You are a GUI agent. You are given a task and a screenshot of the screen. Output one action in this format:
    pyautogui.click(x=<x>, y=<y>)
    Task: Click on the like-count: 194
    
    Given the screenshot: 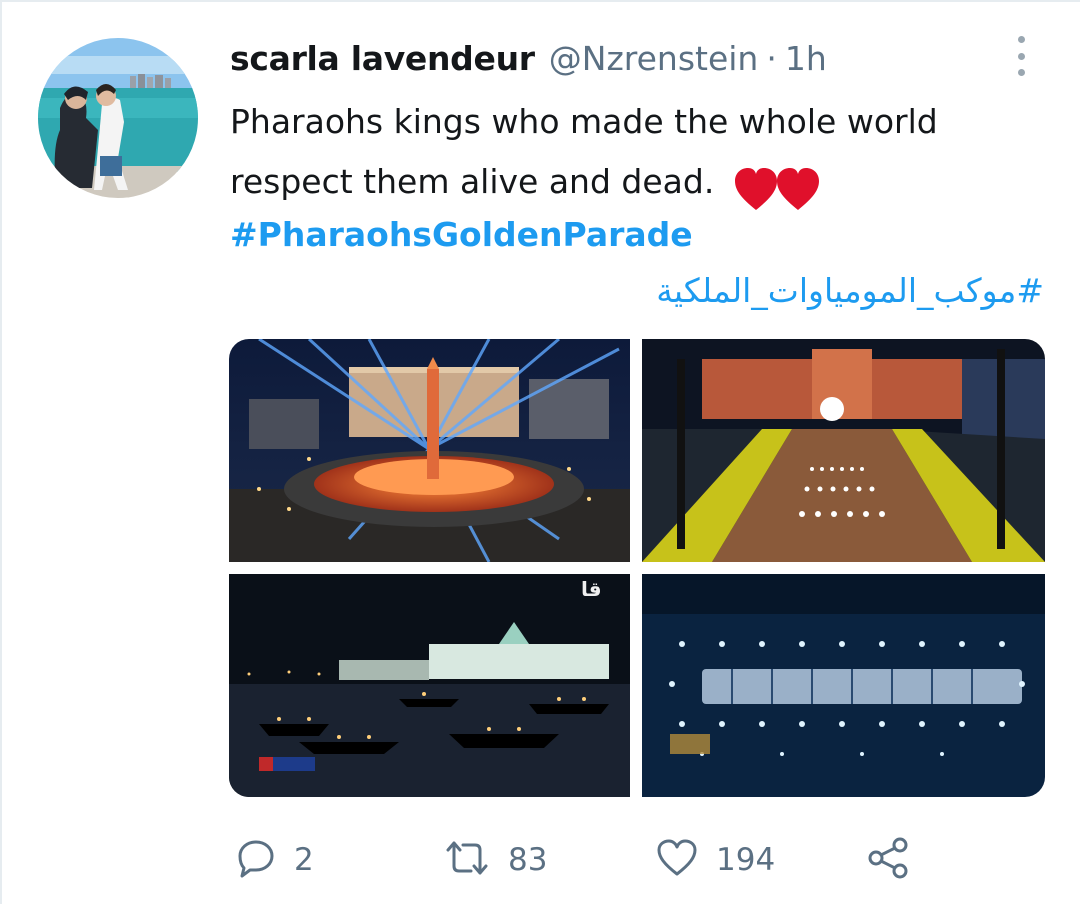 What is the action you would take?
    pyautogui.click(x=746, y=860)
    